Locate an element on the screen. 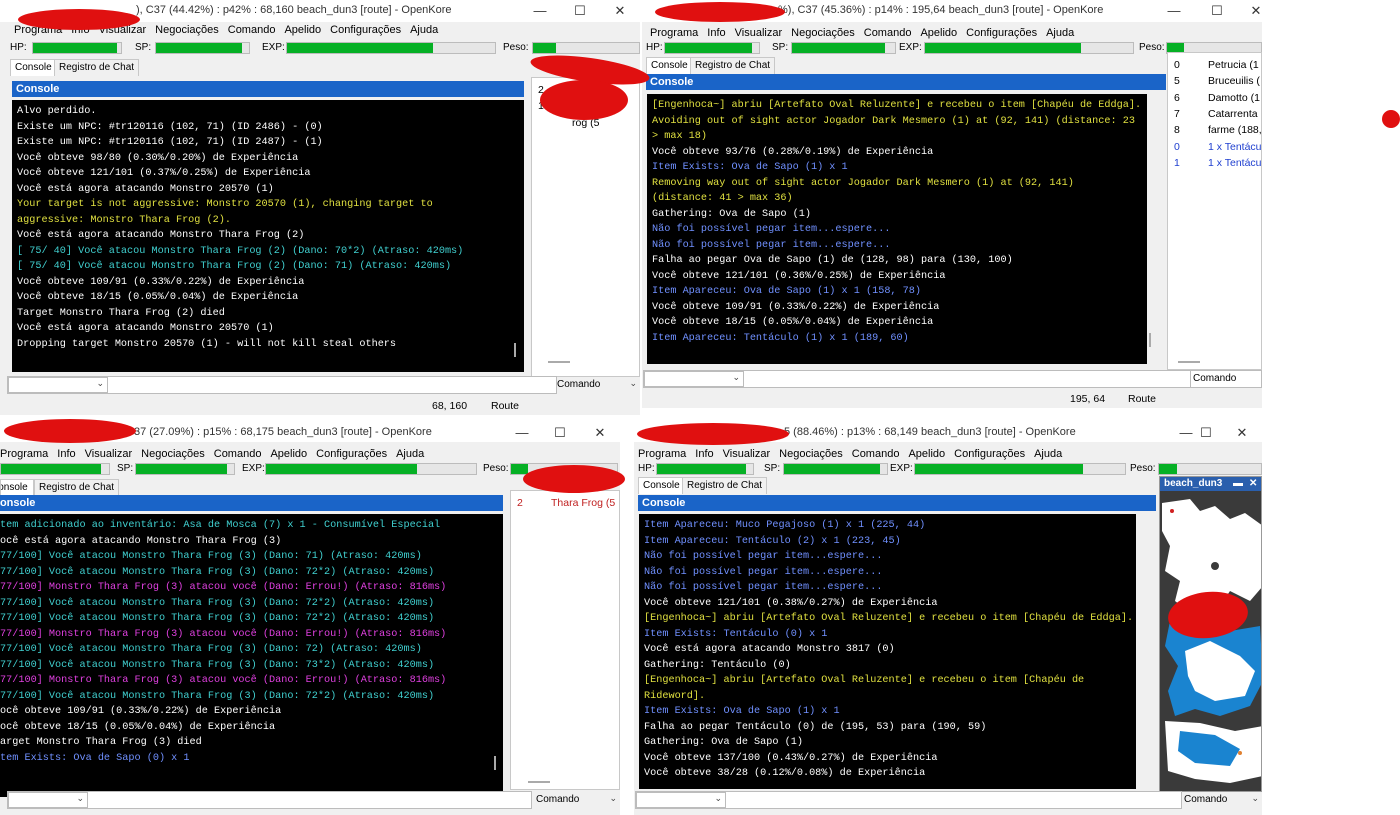 The width and height of the screenshot is (1400, 815). console-line: Item Exists: Ova de Sapo (1) x 1 is located at coordinates (742, 711).